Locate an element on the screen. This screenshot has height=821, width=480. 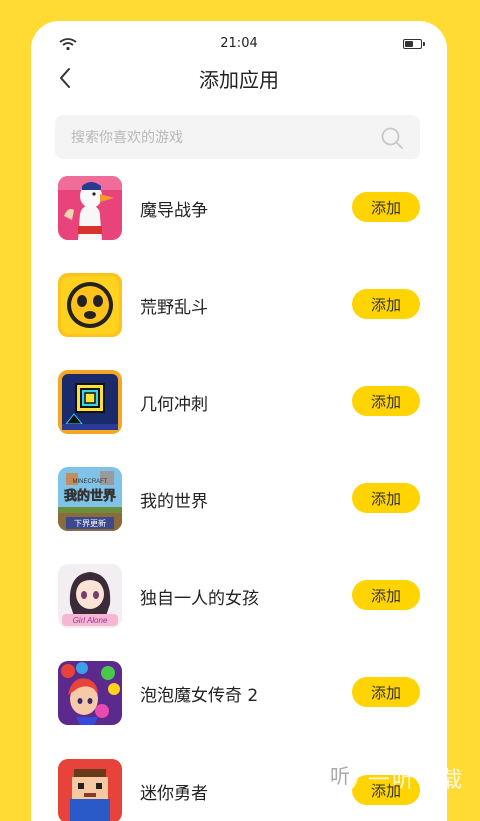
goose-app-icon is located at coordinates (90, 208).